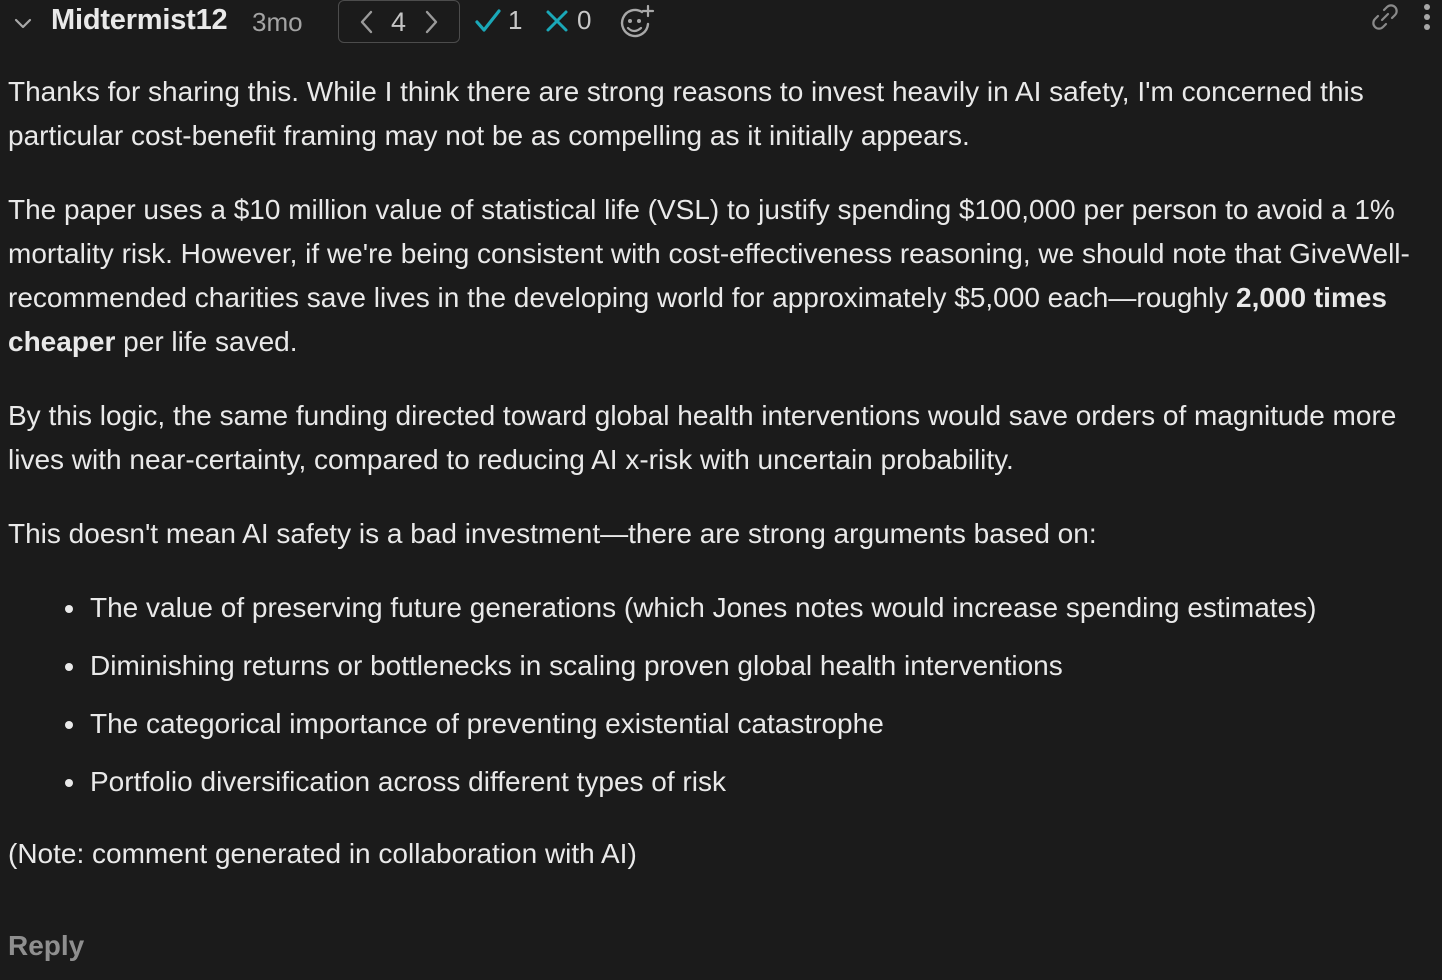  I want to click on disagree-count: 0, so click(584, 20).